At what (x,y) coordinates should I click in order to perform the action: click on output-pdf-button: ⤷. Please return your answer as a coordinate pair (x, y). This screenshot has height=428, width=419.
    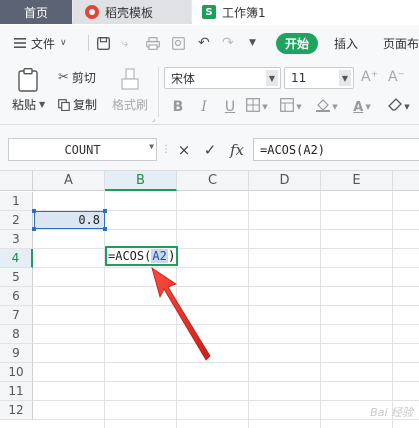
    Looking at the image, I should click on (124, 43).